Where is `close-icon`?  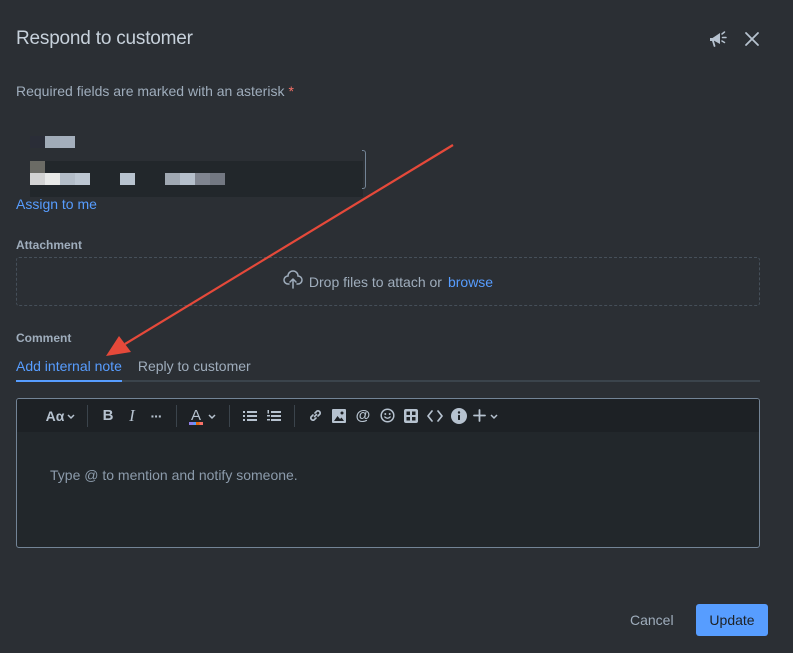
close-icon is located at coordinates (752, 39).